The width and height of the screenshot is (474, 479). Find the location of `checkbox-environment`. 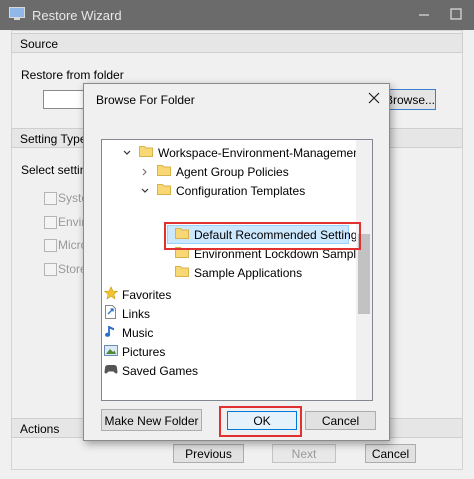

checkbox-environment is located at coordinates (50, 222).